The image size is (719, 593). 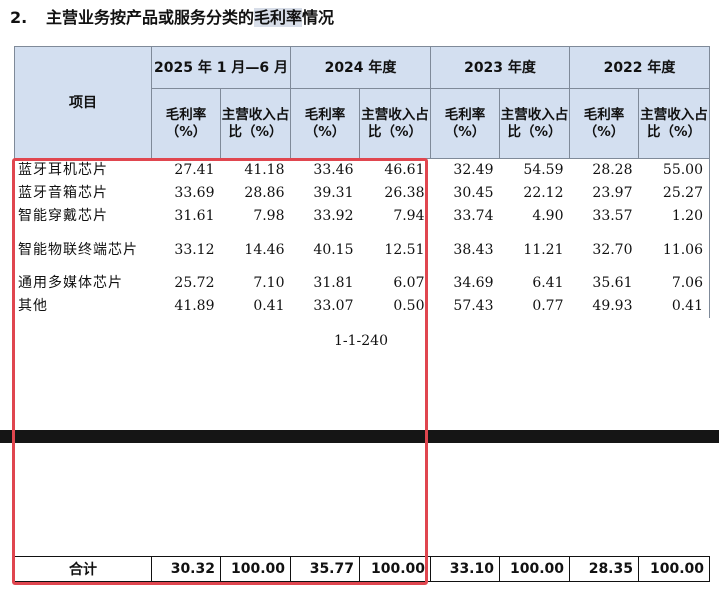 I want to click on row-name: 智能物联终端芯片, so click(x=83, y=250).